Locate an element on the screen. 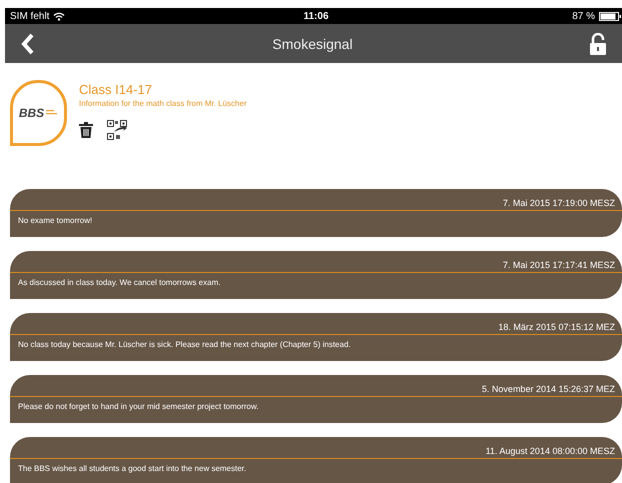  channel-title: Class I14-17 is located at coordinates (115, 89).